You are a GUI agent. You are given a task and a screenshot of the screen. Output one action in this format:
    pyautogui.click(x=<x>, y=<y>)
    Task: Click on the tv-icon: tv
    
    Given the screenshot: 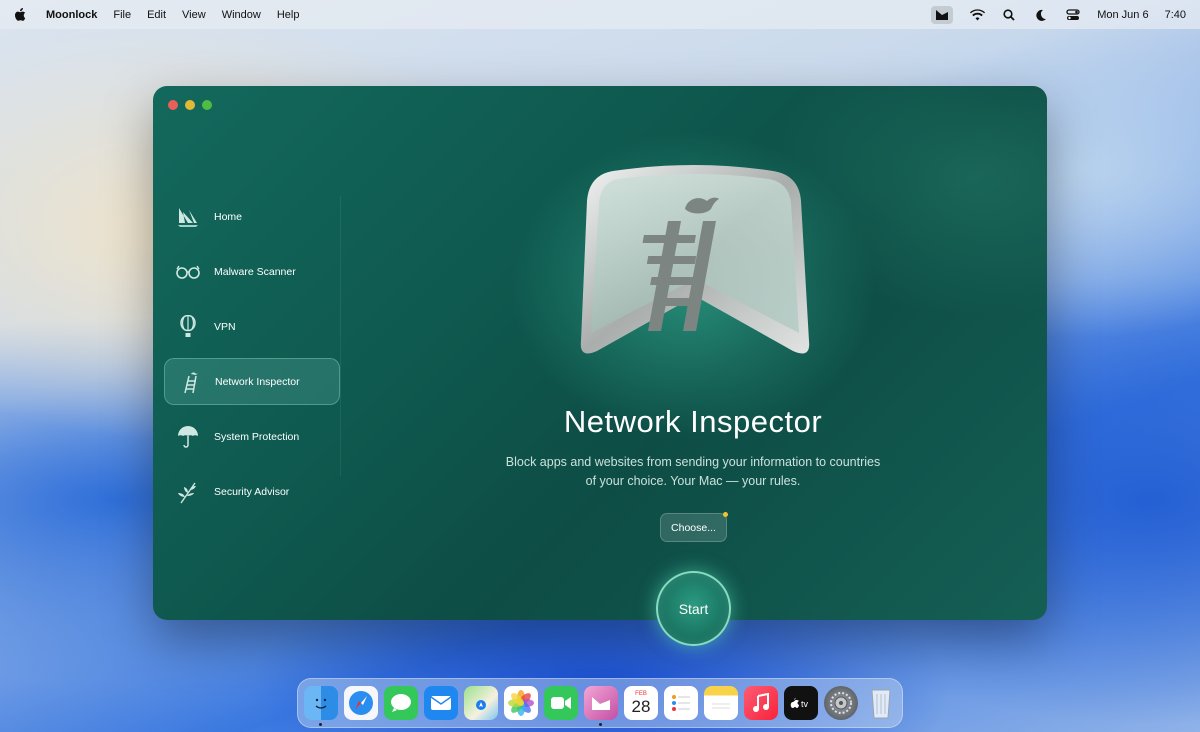 What is the action you would take?
    pyautogui.click(x=801, y=703)
    